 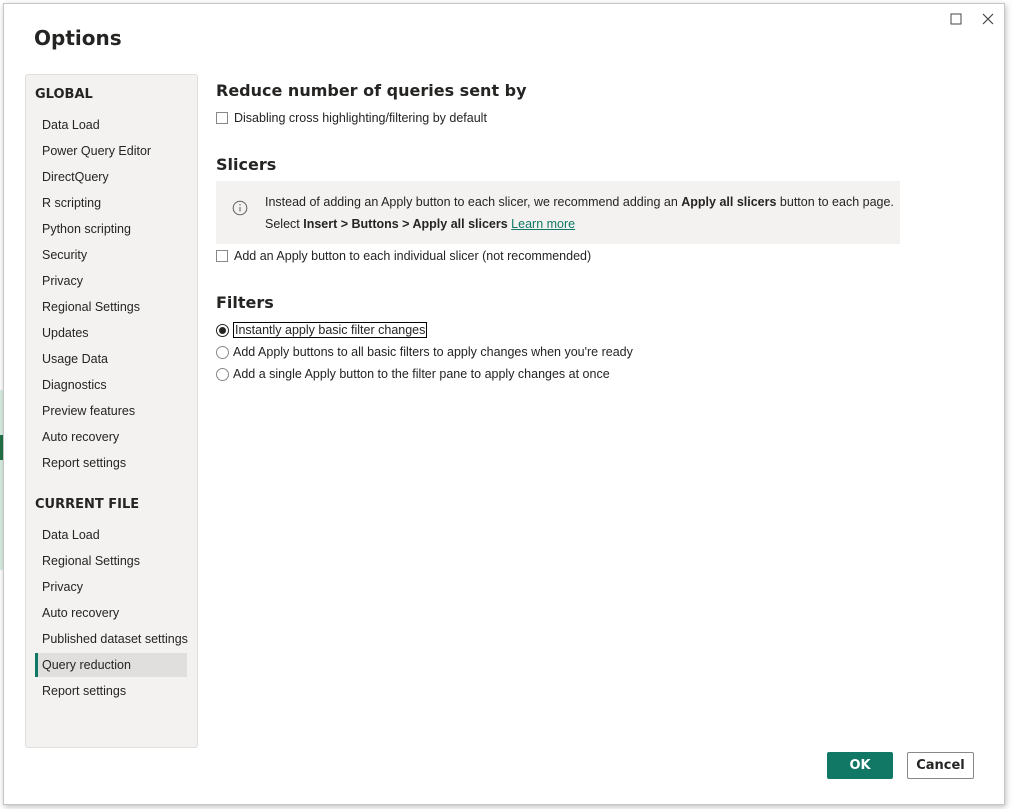 What do you see at coordinates (111, 587) in the screenshot?
I see `sidebar-item-file-privacy: Privacy` at bounding box center [111, 587].